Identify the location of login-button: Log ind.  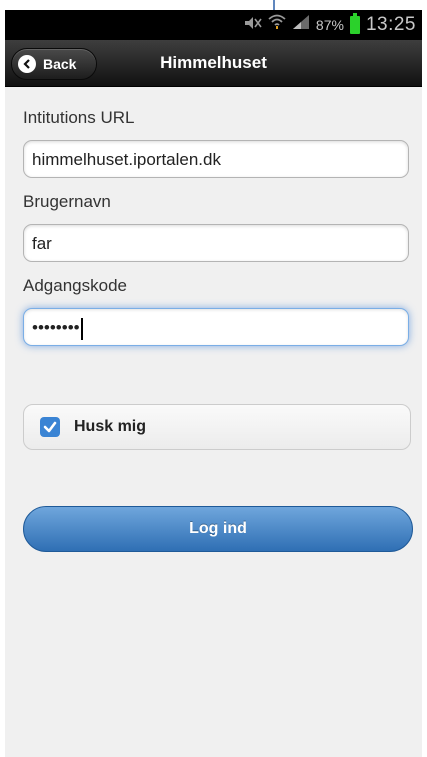
(218, 529).